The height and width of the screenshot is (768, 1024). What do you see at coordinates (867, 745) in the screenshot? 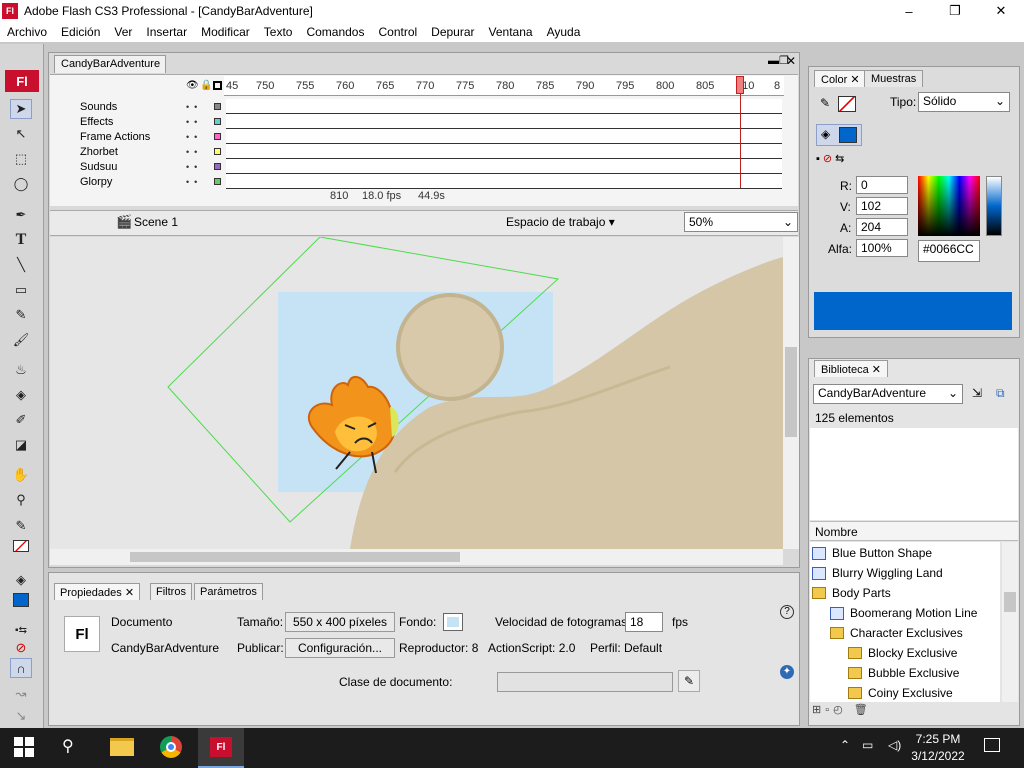
I see `network-icon: ▭` at bounding box center [867, 745].